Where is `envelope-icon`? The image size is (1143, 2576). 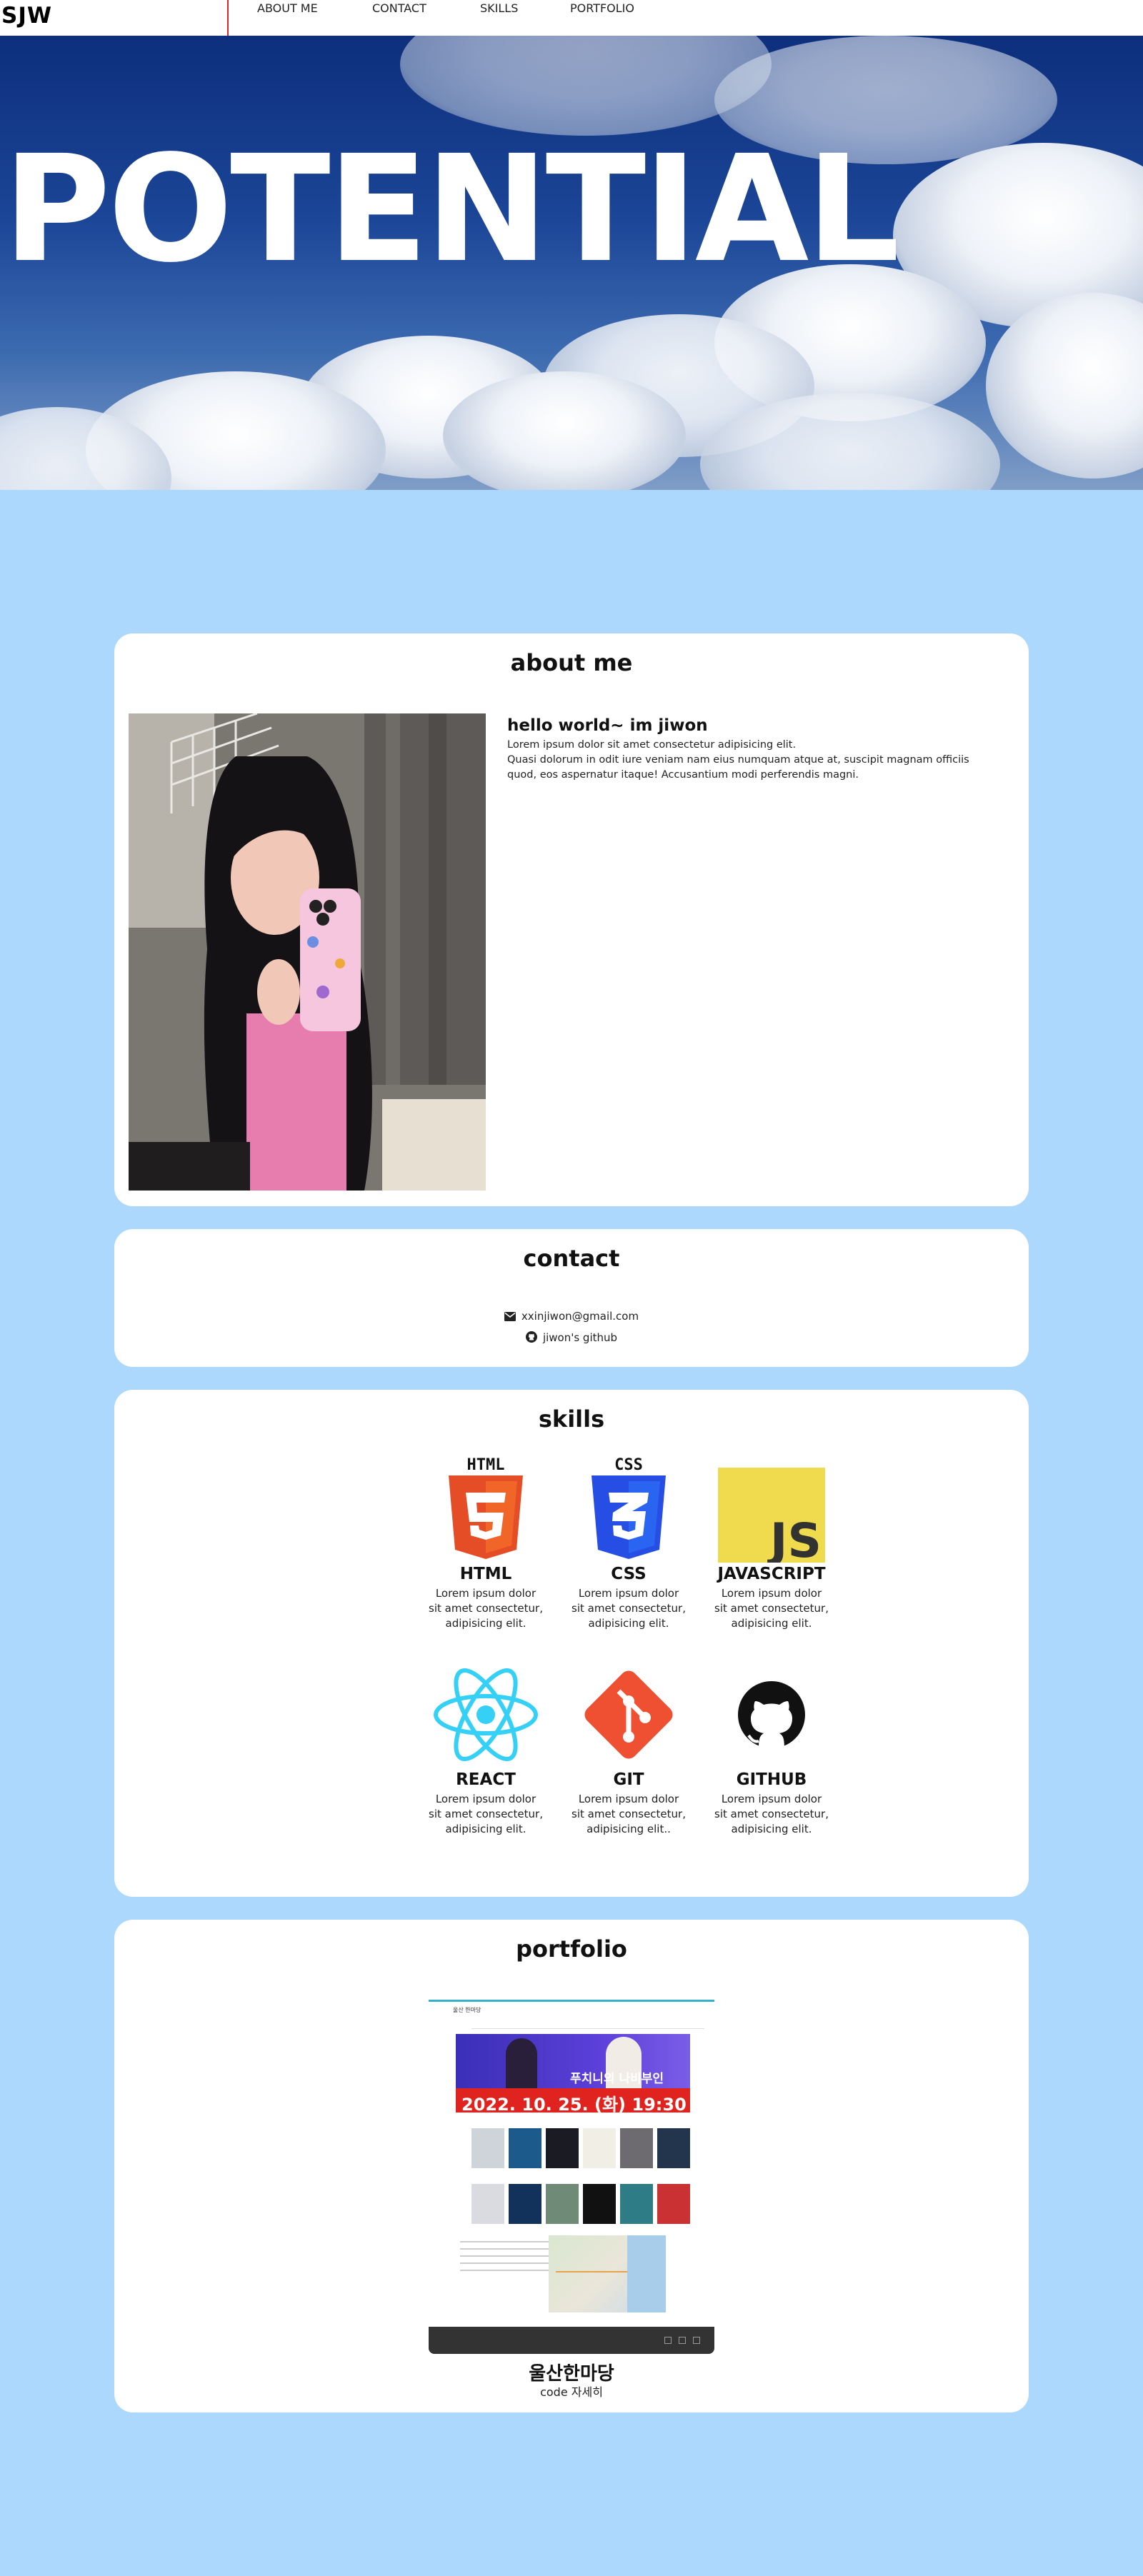 envelope-icon is located at coordinates (510, 1316).